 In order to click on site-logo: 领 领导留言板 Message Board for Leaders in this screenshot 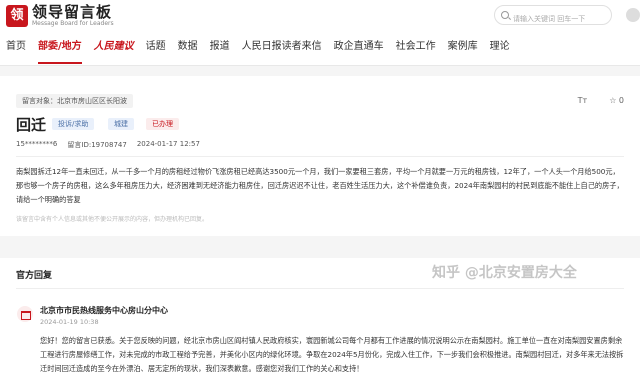, I will do `click(60, 16)`.